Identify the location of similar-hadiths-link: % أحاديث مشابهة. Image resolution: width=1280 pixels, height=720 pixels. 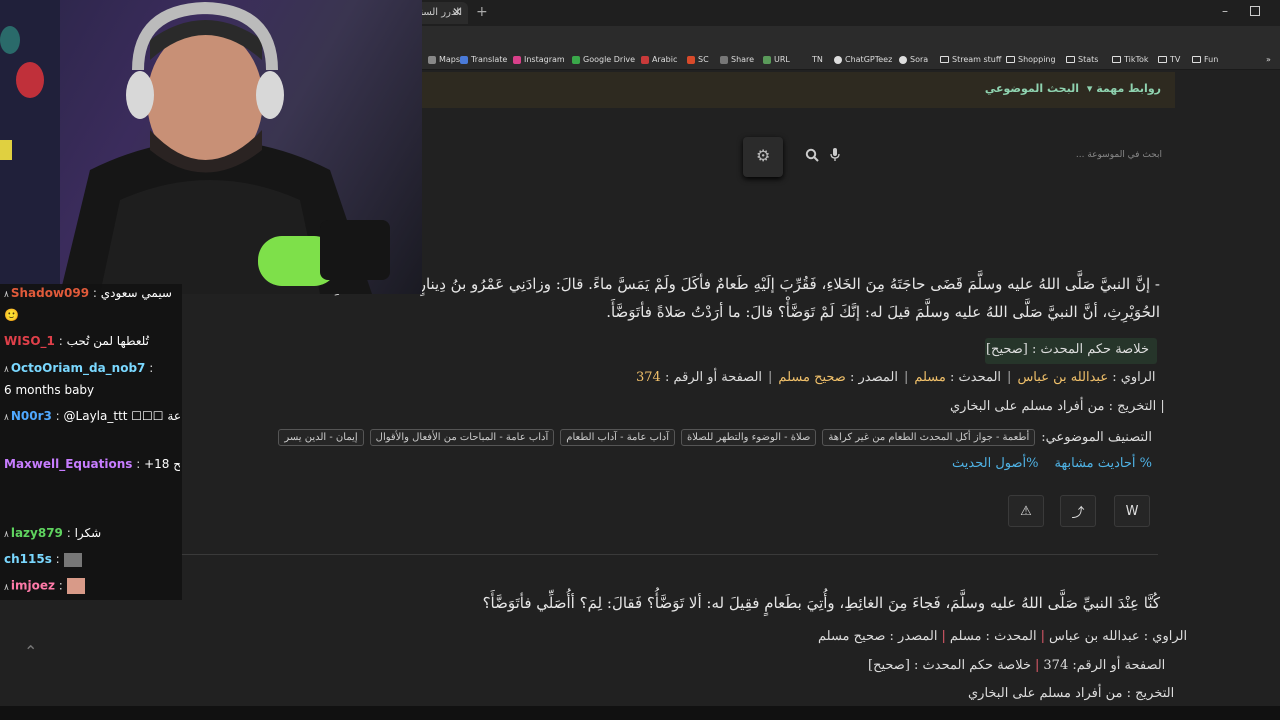
(1104, 463).